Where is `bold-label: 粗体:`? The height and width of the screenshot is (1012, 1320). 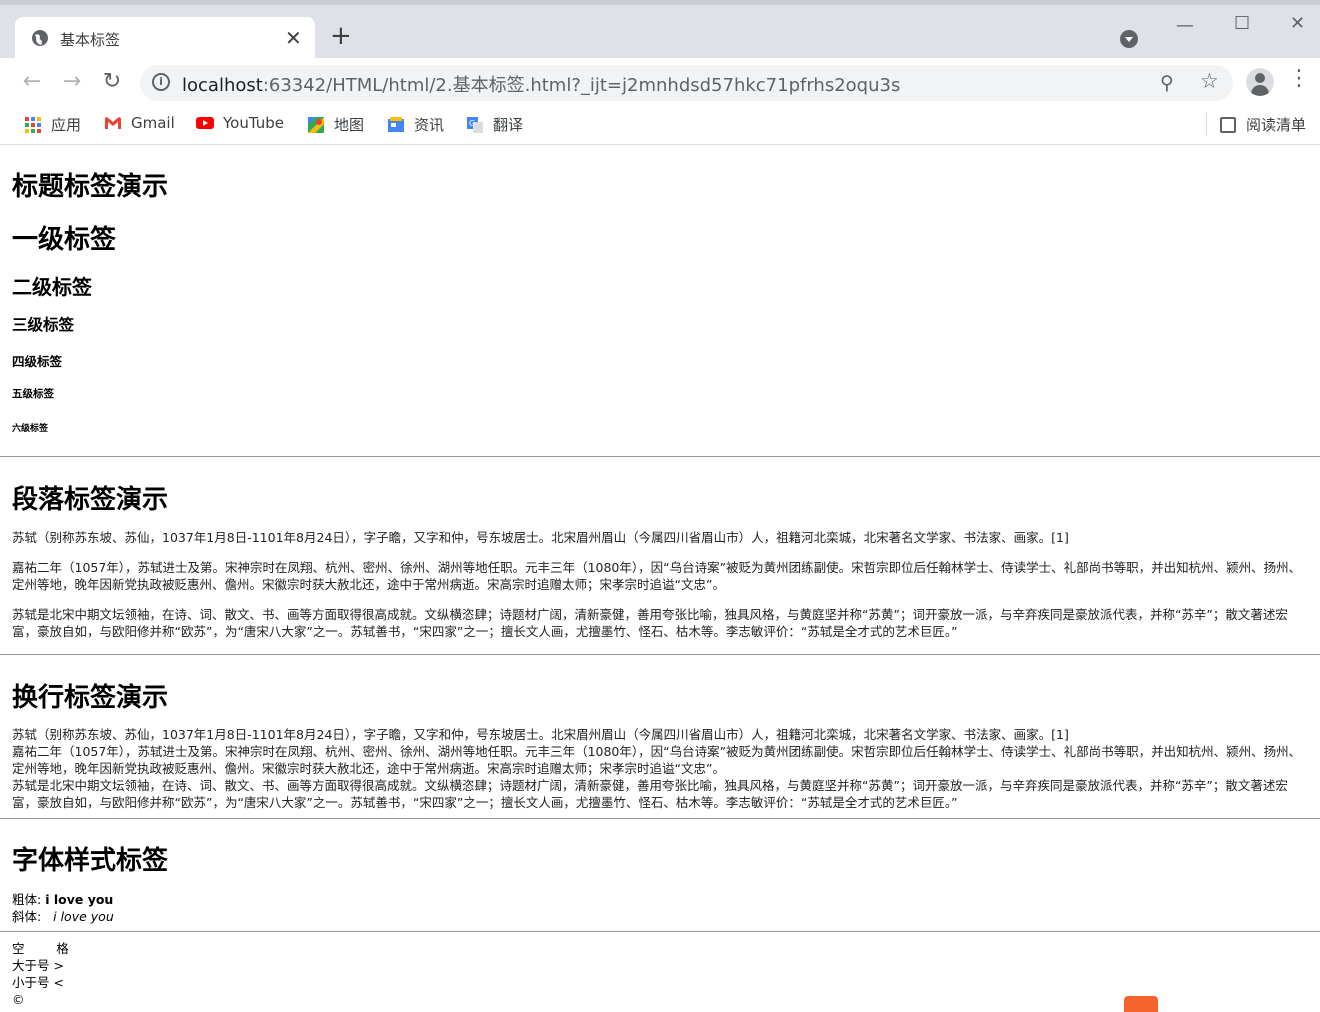
bold-label: 粗体: is located at coordinates (27, 899).